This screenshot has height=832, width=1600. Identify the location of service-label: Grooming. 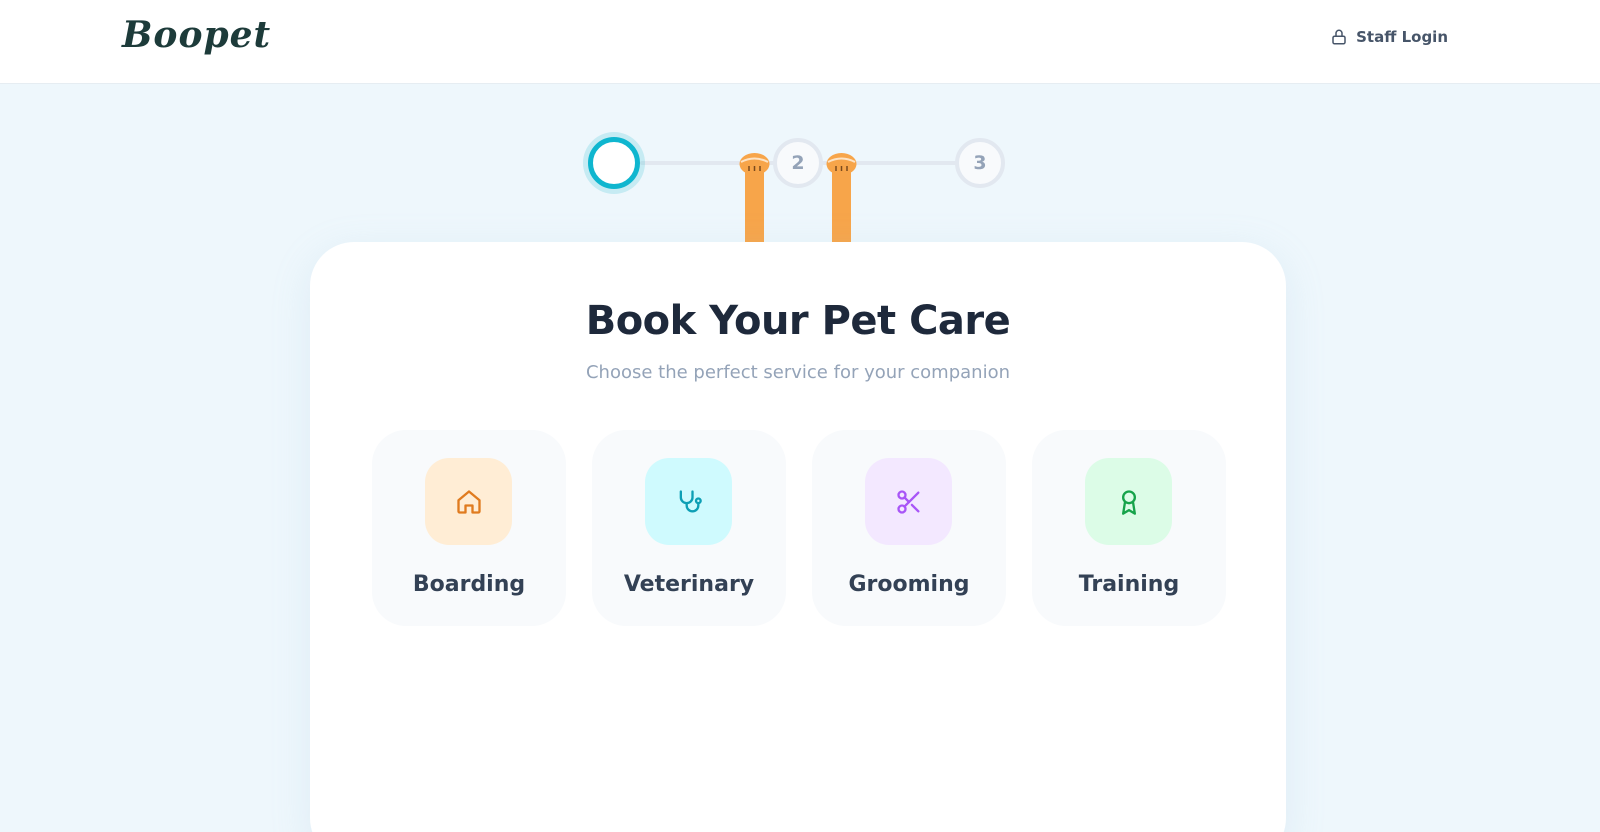
(909, 584).